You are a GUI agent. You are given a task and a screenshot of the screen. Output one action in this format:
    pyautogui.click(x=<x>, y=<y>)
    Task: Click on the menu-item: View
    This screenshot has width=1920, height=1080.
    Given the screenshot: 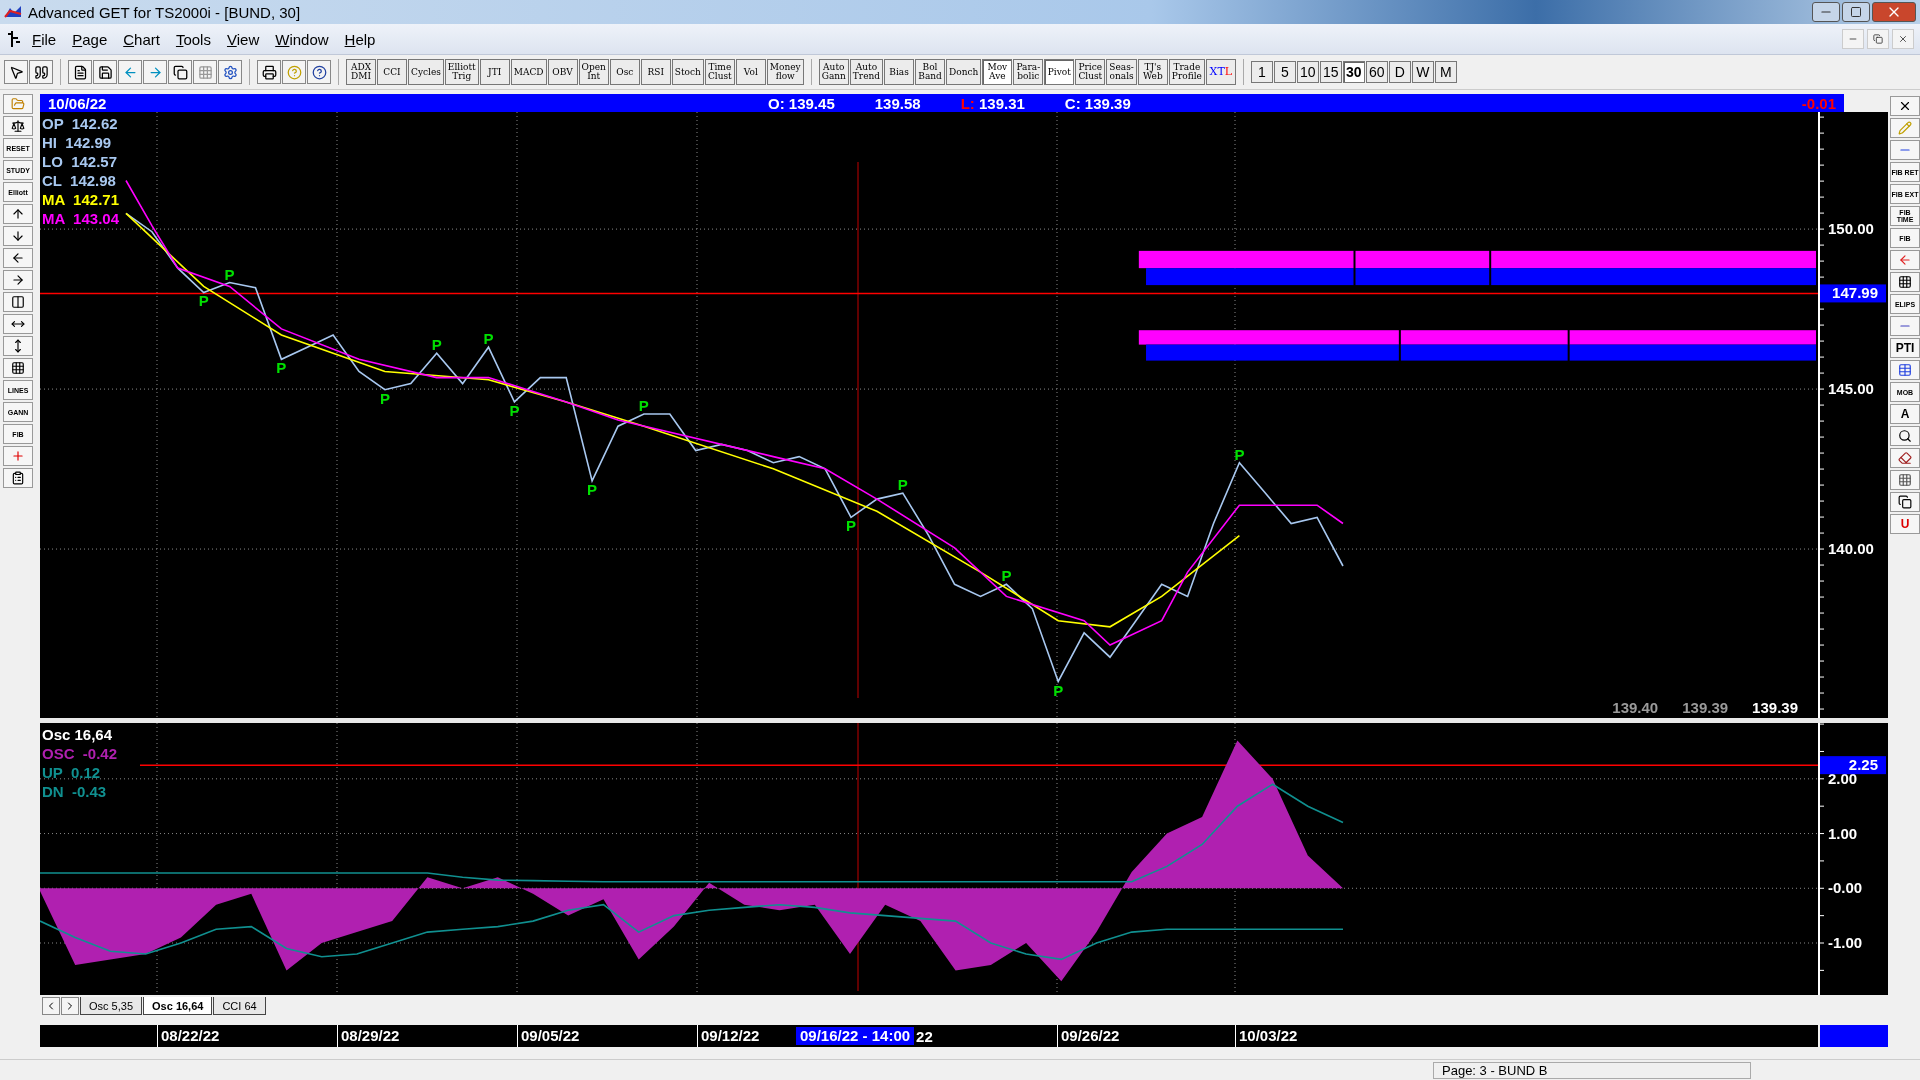 What is the action you would take?
    pyautogui.click(x=243, y=39)
    